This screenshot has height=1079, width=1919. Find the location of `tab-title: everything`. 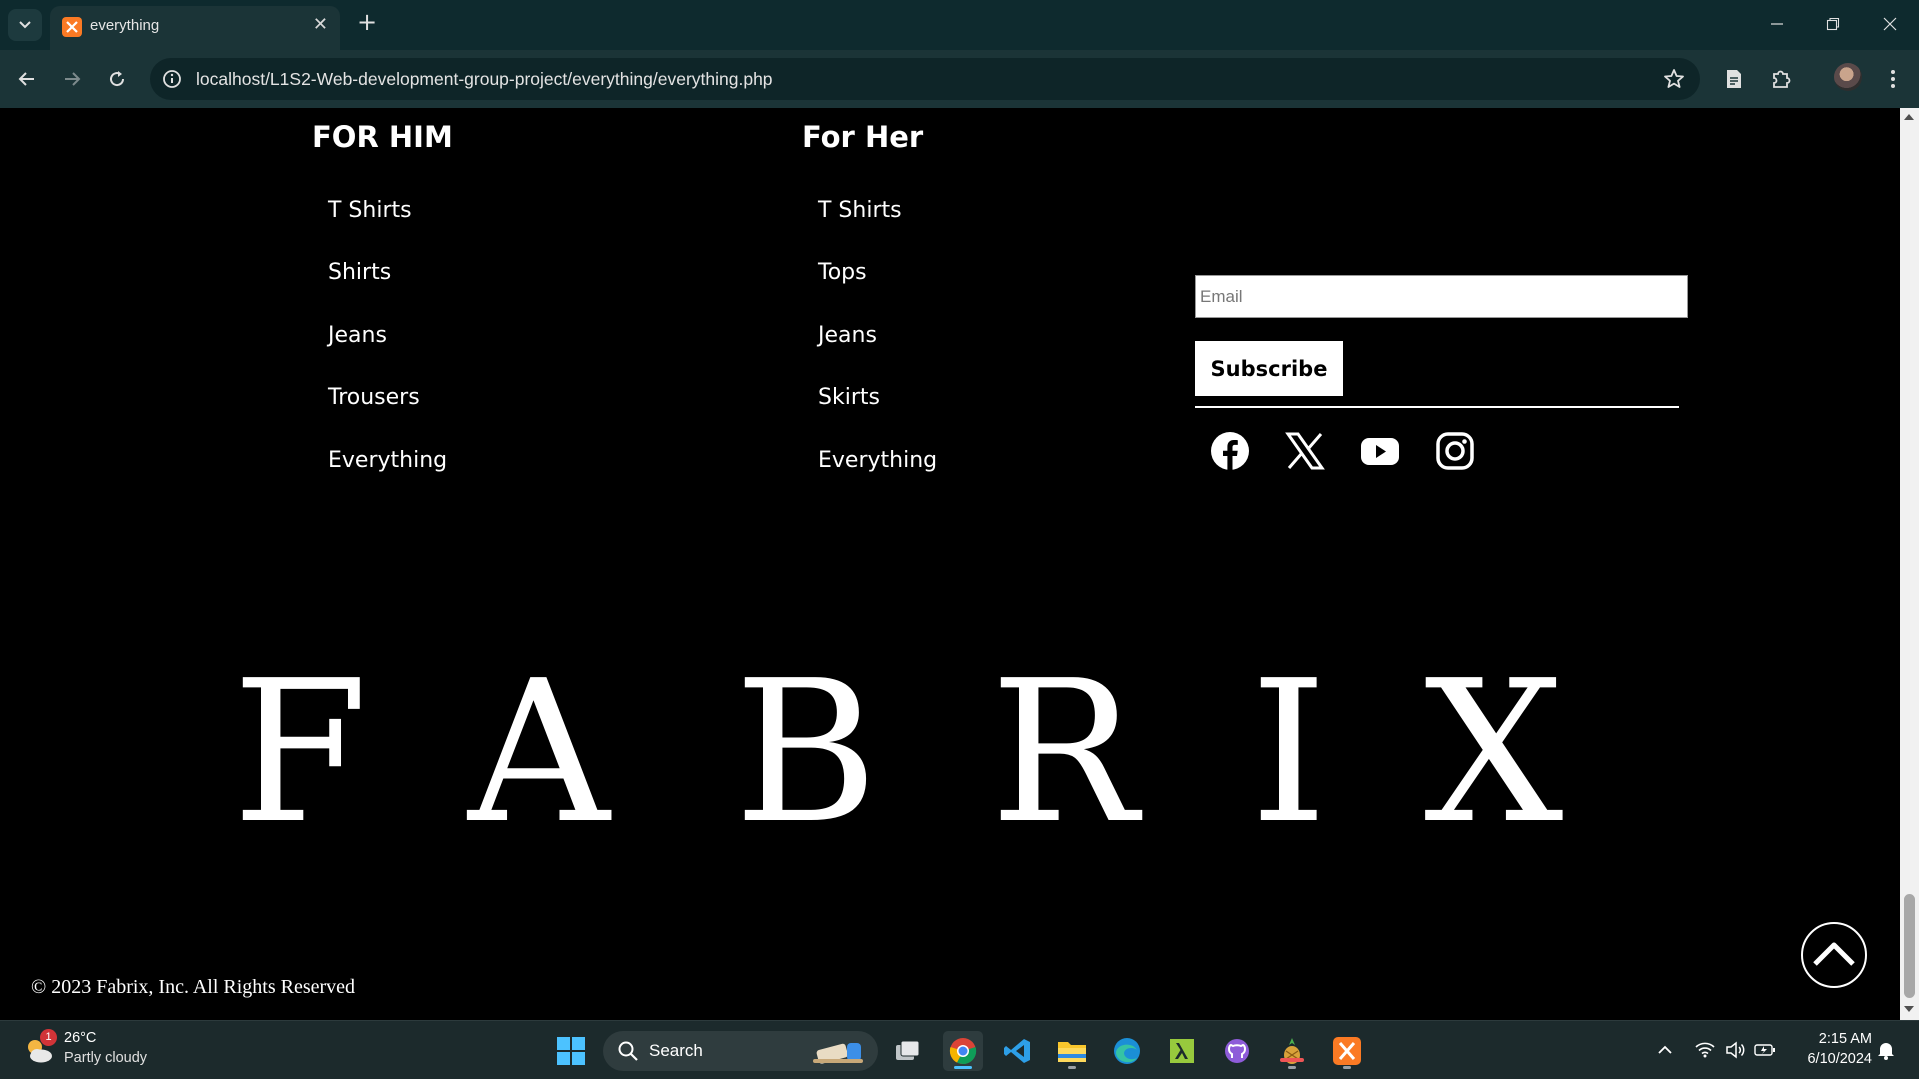

tab-title: everything is located at coordinates (125, 25).